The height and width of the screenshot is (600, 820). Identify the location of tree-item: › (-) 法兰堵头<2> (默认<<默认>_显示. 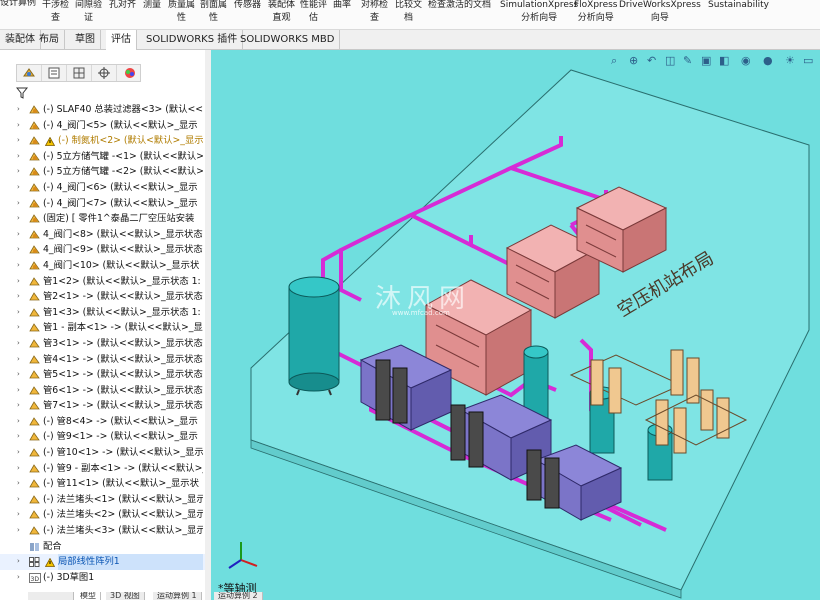
(104, 515).